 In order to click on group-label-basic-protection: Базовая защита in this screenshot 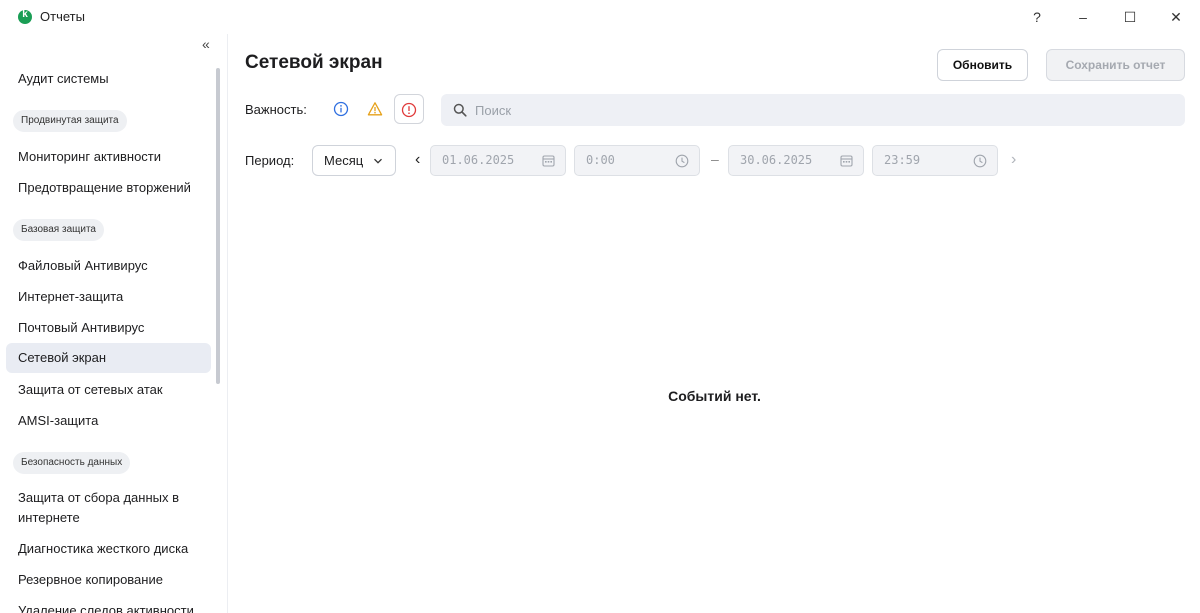, I will do `click(58, 230)`.